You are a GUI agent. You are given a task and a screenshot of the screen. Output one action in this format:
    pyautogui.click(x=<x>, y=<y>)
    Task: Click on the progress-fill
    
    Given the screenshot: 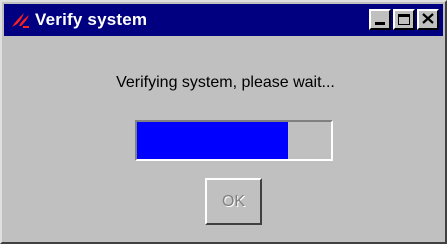 What is the action you would take?
    pyautogui.click(x=213, y=140)
    